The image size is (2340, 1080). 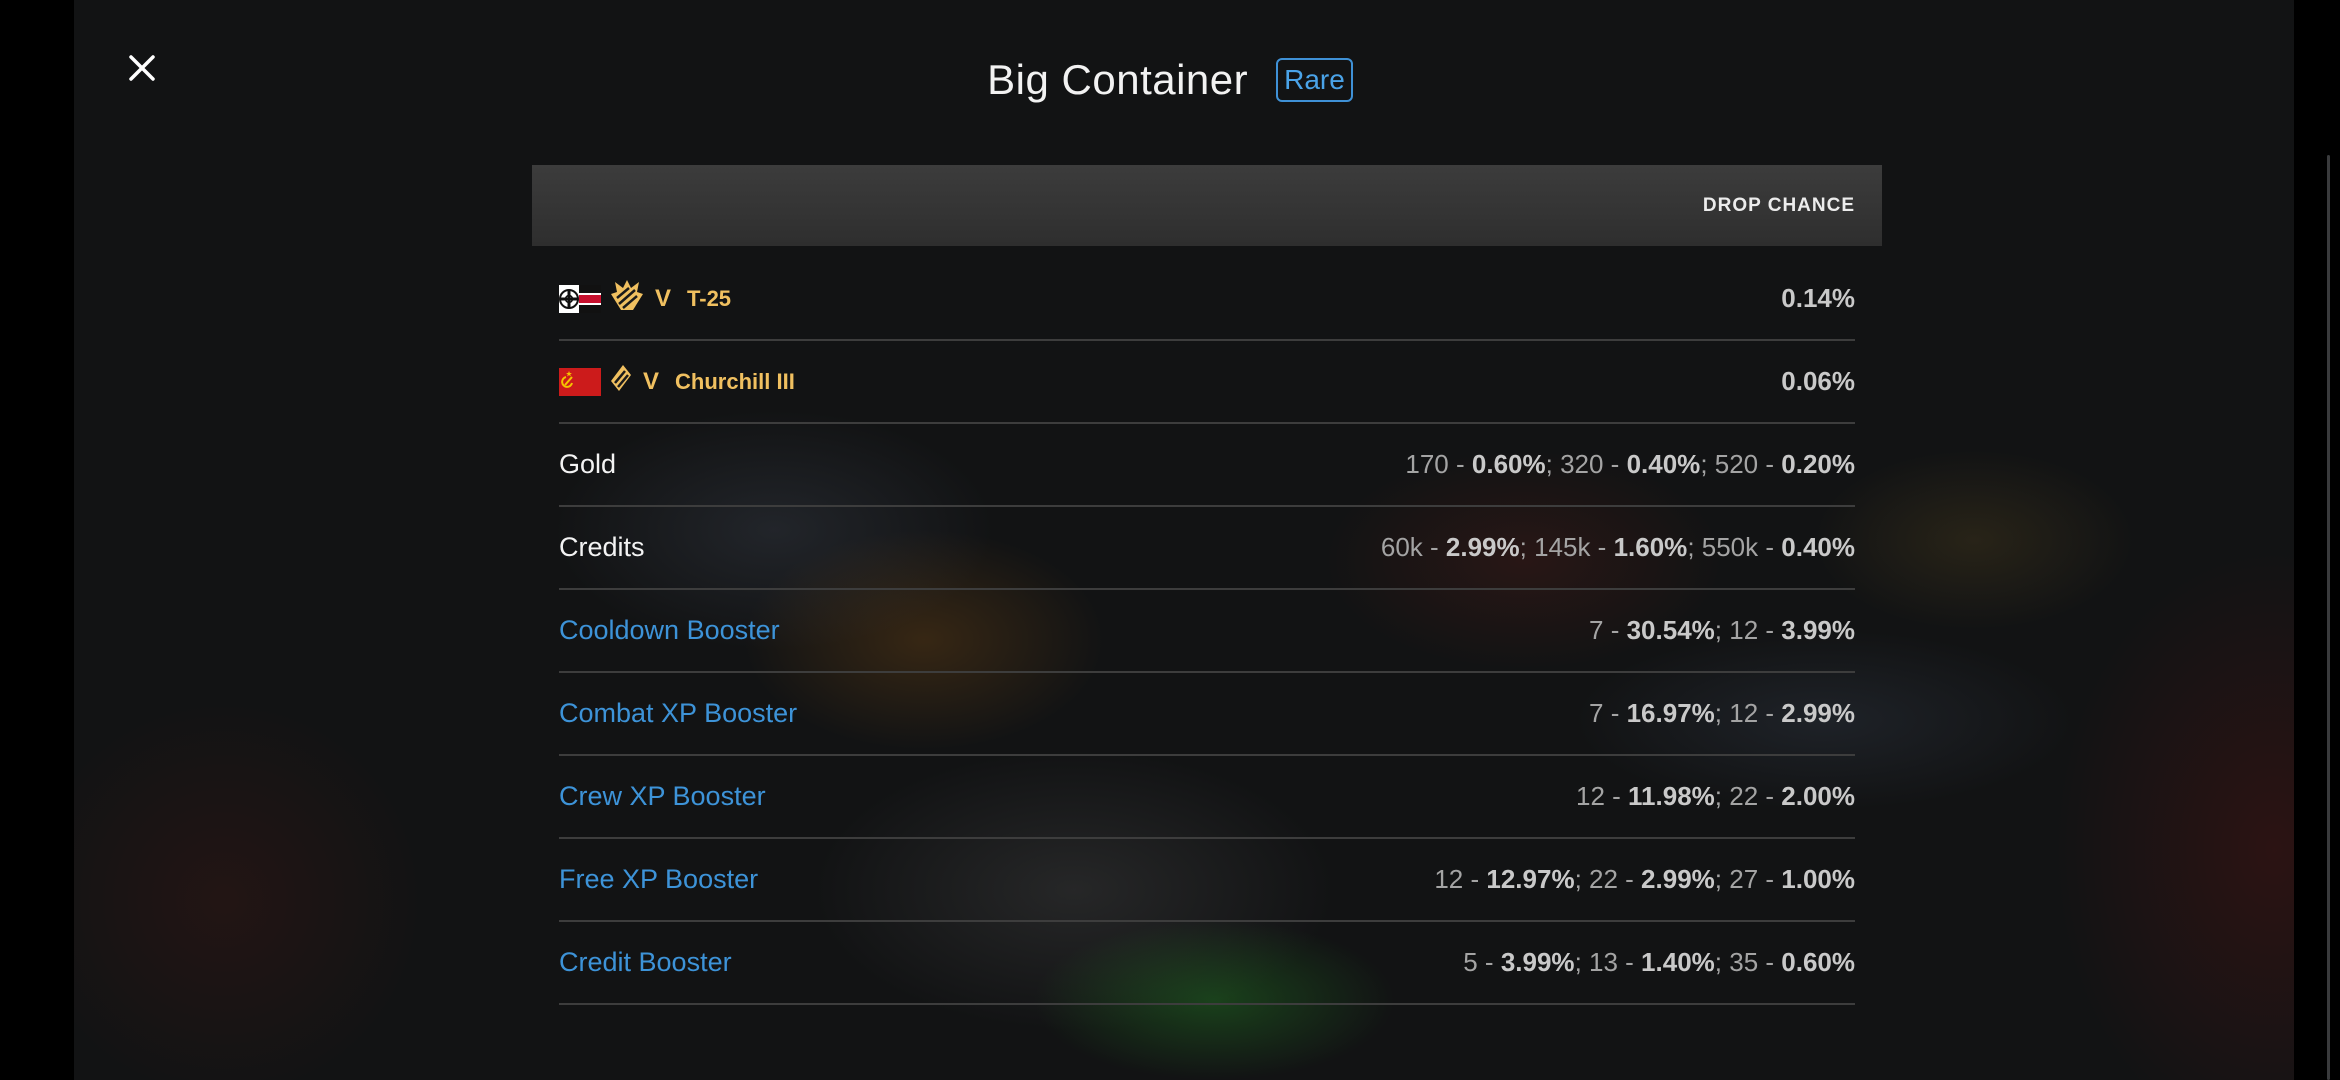 I want to click on row-label: Gold, so click(x=587, y=464).